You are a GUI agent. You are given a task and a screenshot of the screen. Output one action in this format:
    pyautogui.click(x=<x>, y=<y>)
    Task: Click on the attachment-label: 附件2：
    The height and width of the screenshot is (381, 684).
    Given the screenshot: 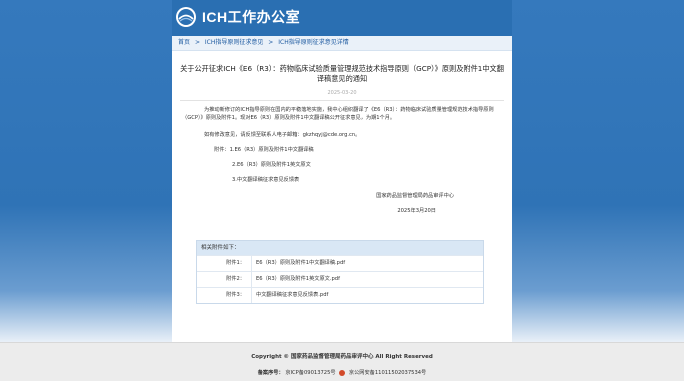 What is the action you would take?
    pyautogui.click(x=224, y=279)
    